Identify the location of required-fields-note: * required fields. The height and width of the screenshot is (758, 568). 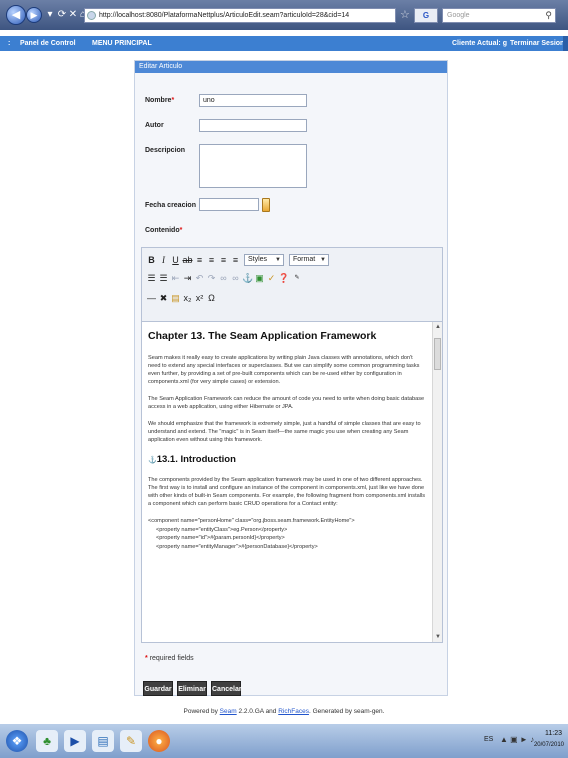
(169, 658).